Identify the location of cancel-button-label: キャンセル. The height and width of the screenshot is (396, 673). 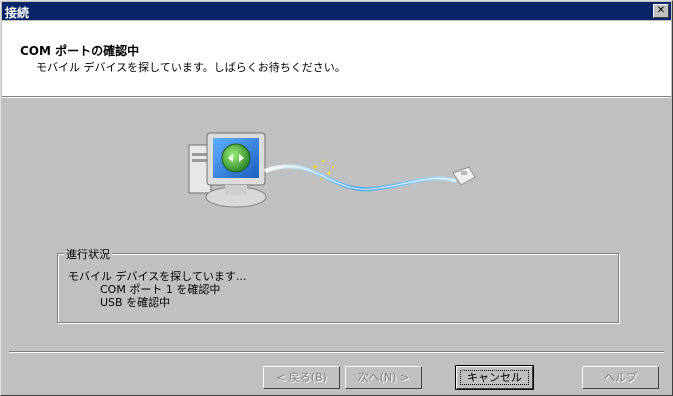
(494, 377).